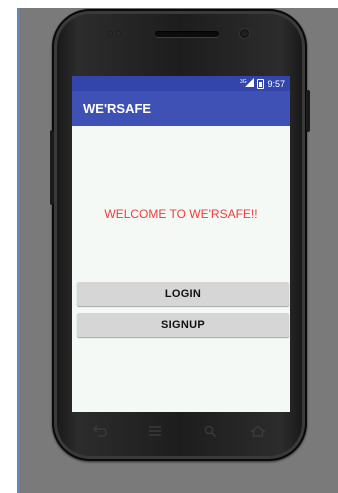 This screenshot has height=493, width=338. What do you see at coordinates (244, 33) in the screenshot?
I see `front-camera` at bounding box center [244, 33].